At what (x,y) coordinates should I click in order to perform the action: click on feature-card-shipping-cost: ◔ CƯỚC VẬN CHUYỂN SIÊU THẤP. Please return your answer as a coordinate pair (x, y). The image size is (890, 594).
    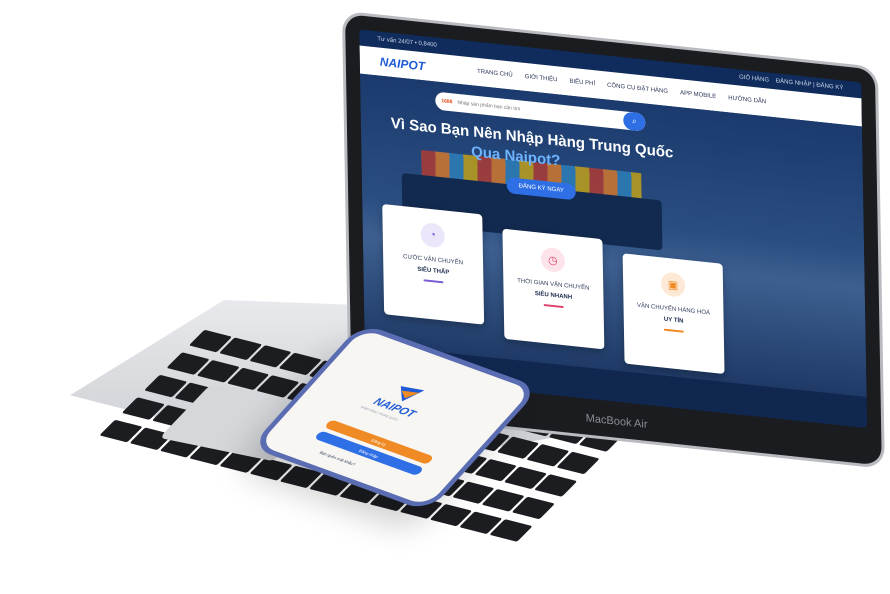
    Looking at the image, I should click on (433, 264).